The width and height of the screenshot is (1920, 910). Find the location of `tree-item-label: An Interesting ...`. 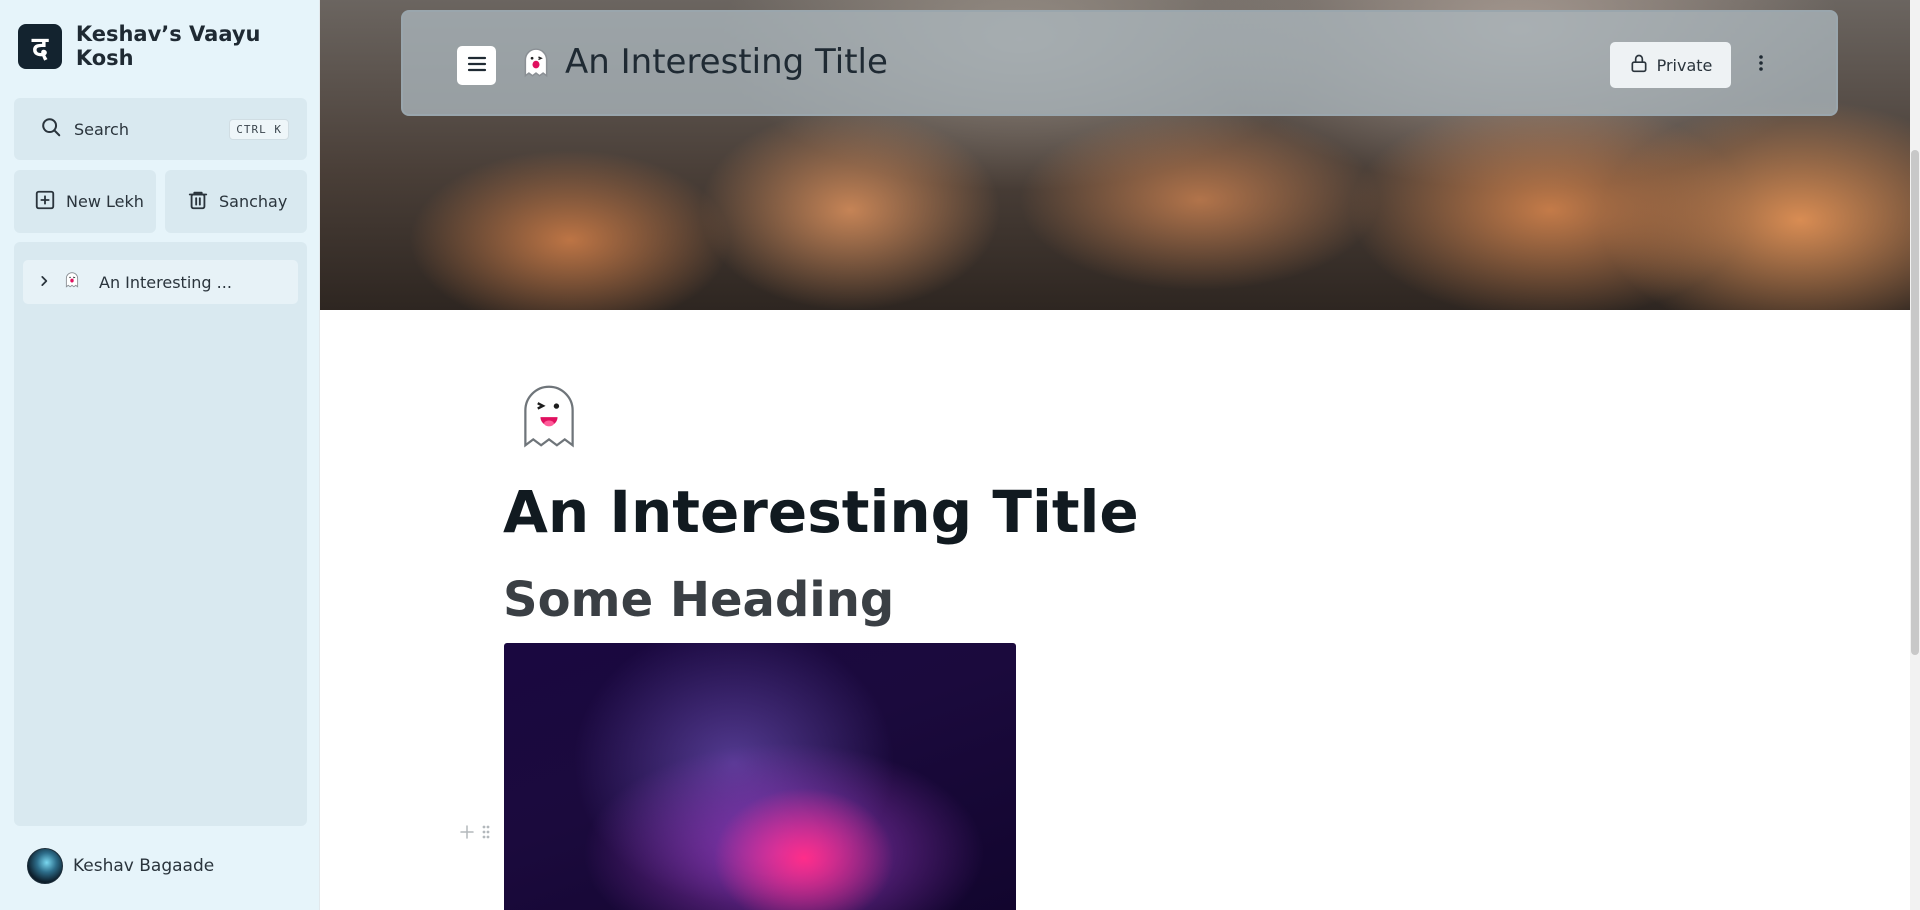

tree-item-label: An Interesting ... is located at coordinates (165, 282).